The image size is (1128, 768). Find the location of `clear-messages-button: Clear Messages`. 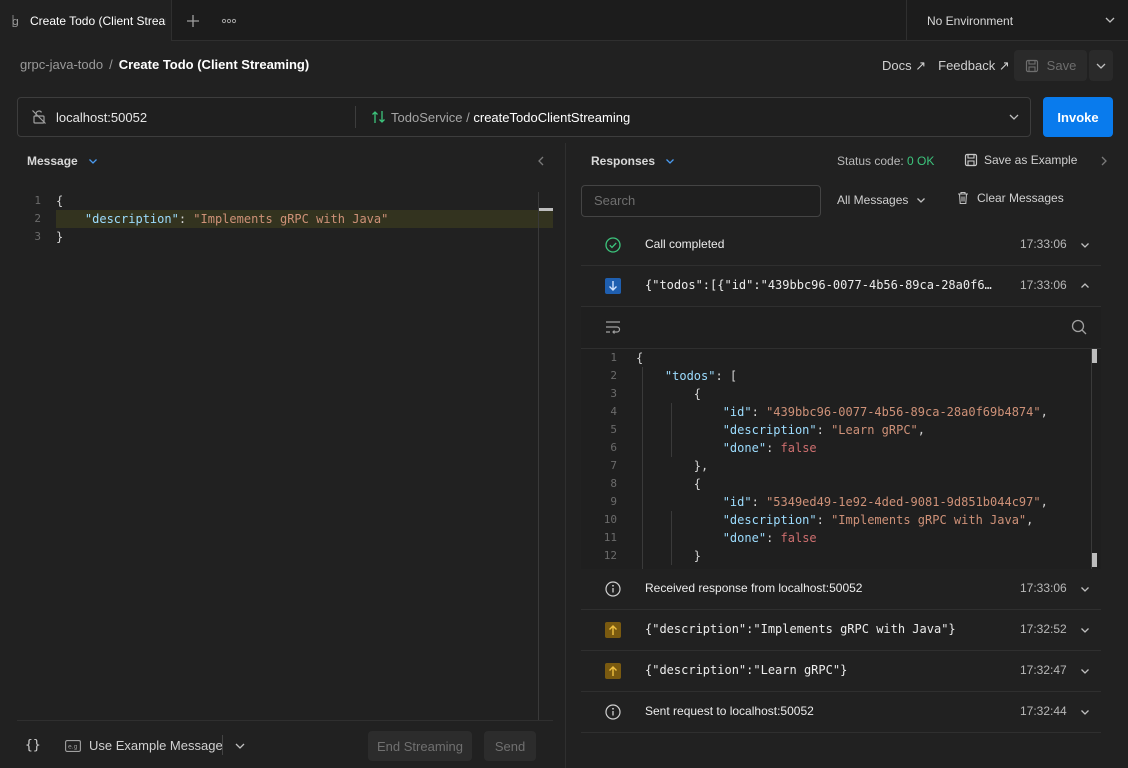

clear-messages-button: Clear Messages is located at coordinates (1010, 198).